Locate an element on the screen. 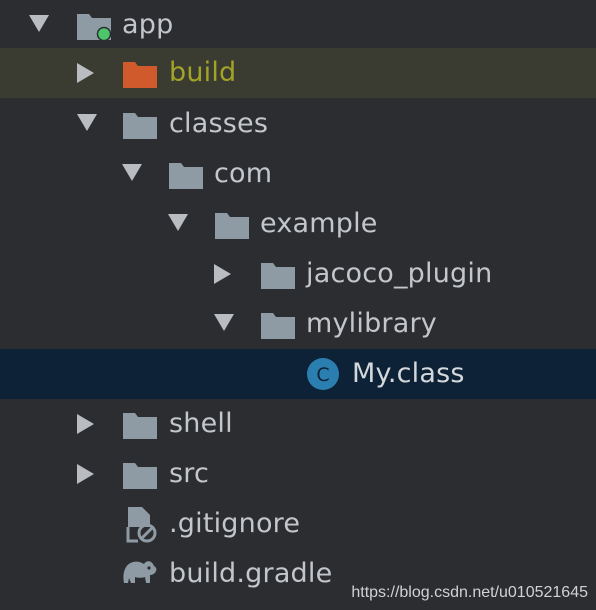 This screenshot has width=596, height=610. tree-item-label: classes is located at coordinates (219, 123).